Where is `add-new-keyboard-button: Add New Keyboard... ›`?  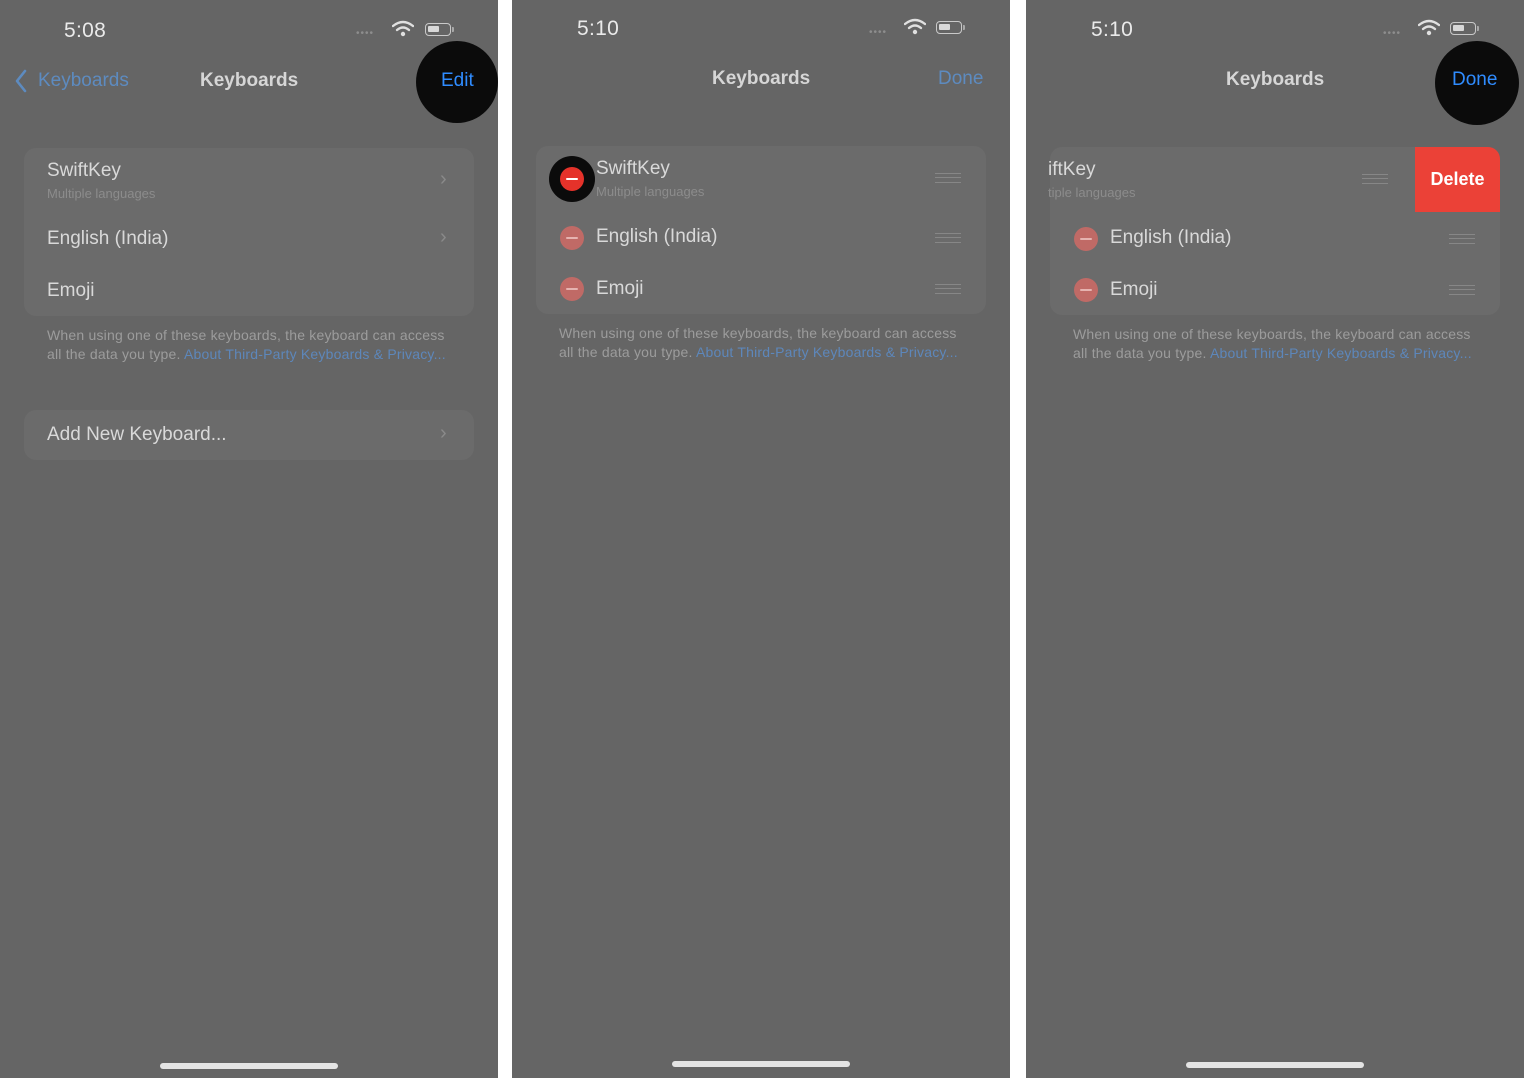 add-new-keyboard-button: Add New Keyboard... › is located at coordinates (249, 435).